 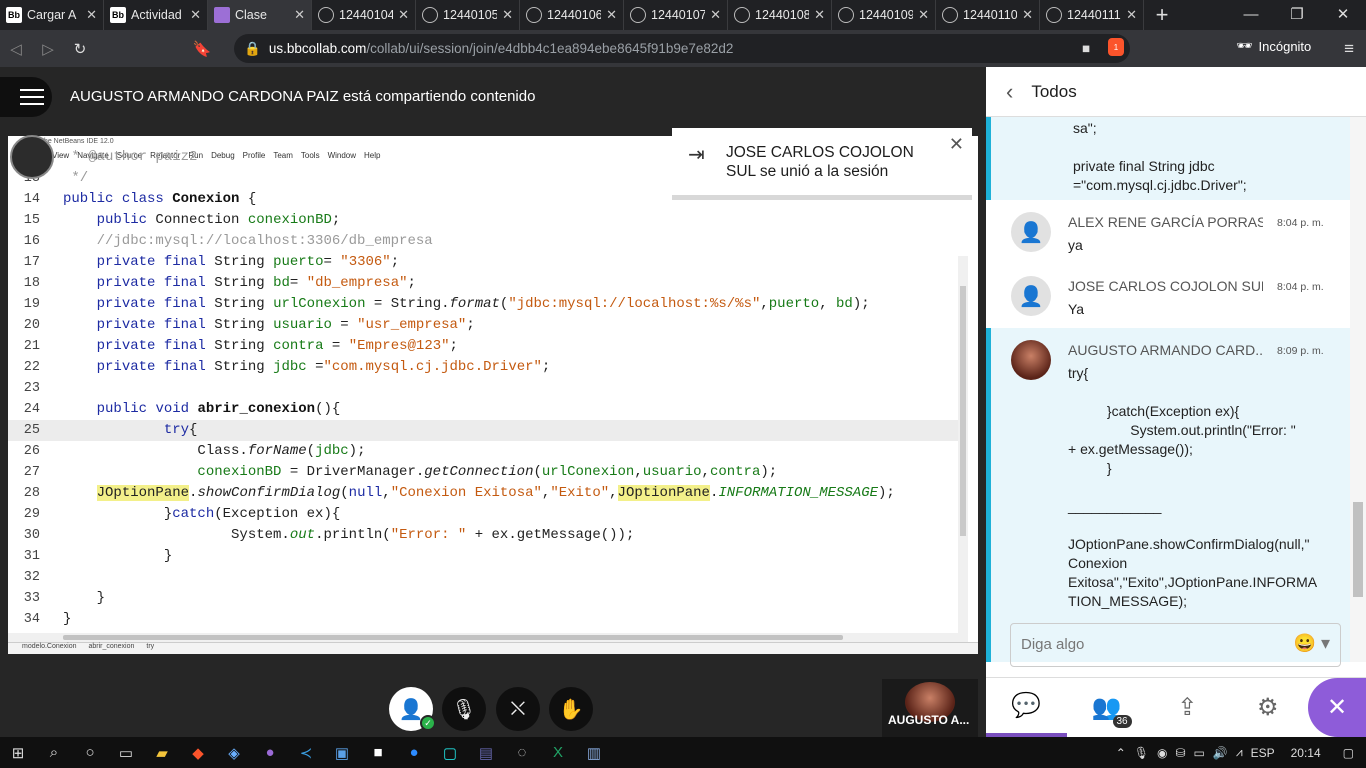 I want to click on vscode-icon: ≺, so click(x=306, y=752).